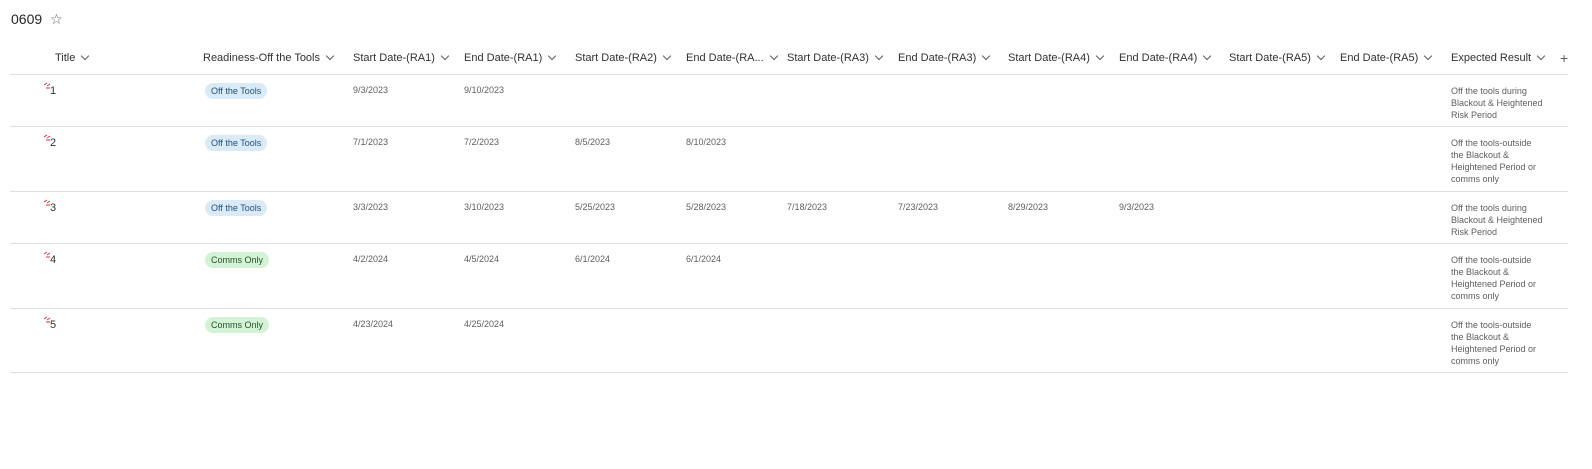 Image resolution: width=1592 pixels, height=469 pixels. I want to click on ra2-end-cell: 6/1/2024, so click(704, 259).